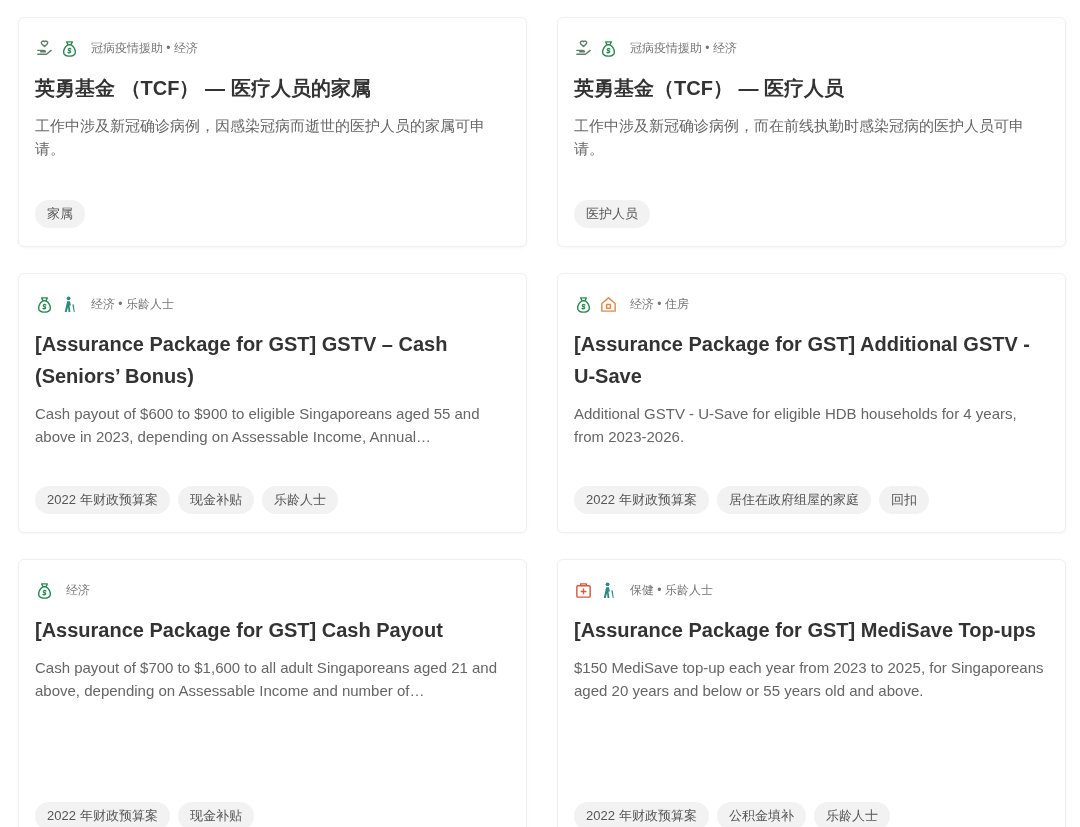 Image resolution: width=1080 pixels, height=827 pixels. Describe the element at coordinates (132, 304) in the screenshot. I see `category-label: 经济 • 乐龄人士` at that location.